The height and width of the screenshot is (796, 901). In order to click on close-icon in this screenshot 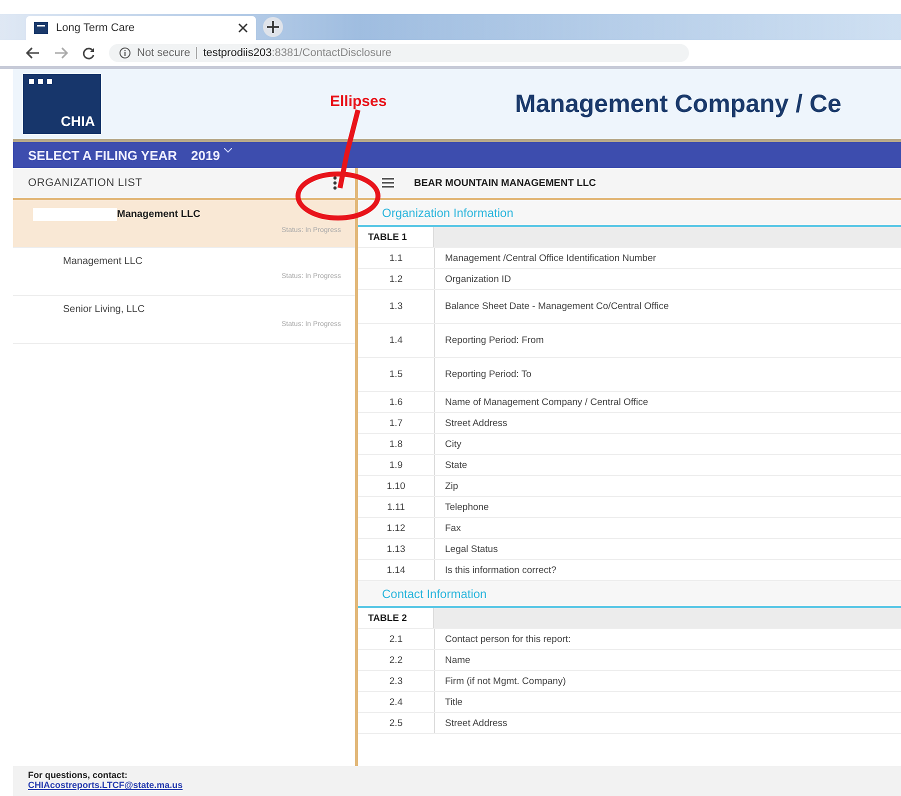, I will do `click(243, 28)`.